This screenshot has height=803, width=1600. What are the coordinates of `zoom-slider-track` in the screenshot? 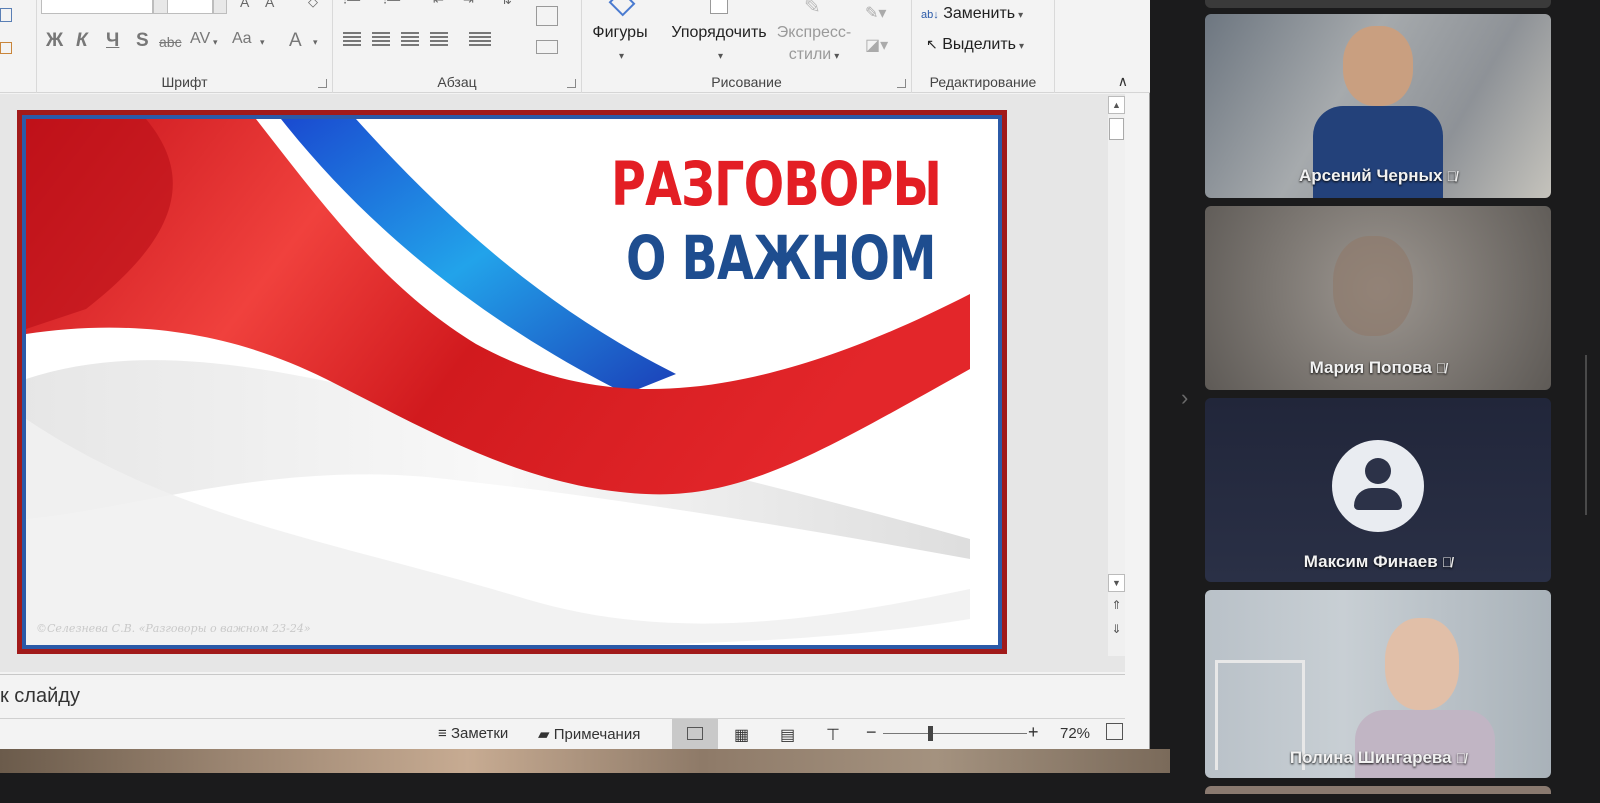 It's located at (955, 733).